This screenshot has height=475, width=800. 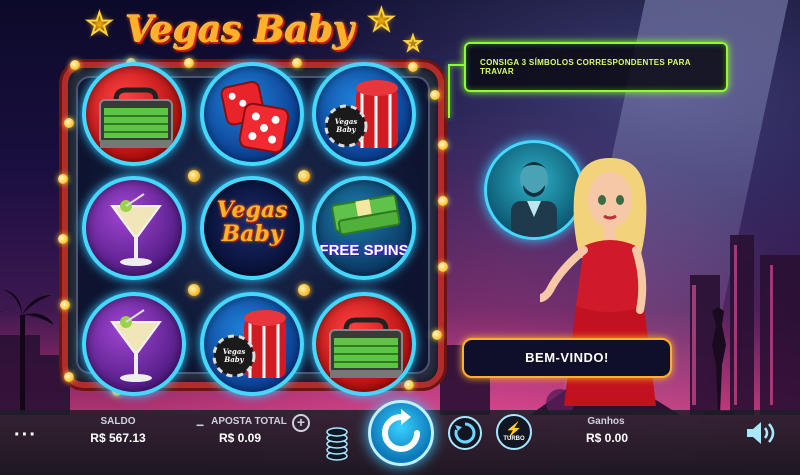 I want to click on symbol-dice, so click(x=252, y=114).